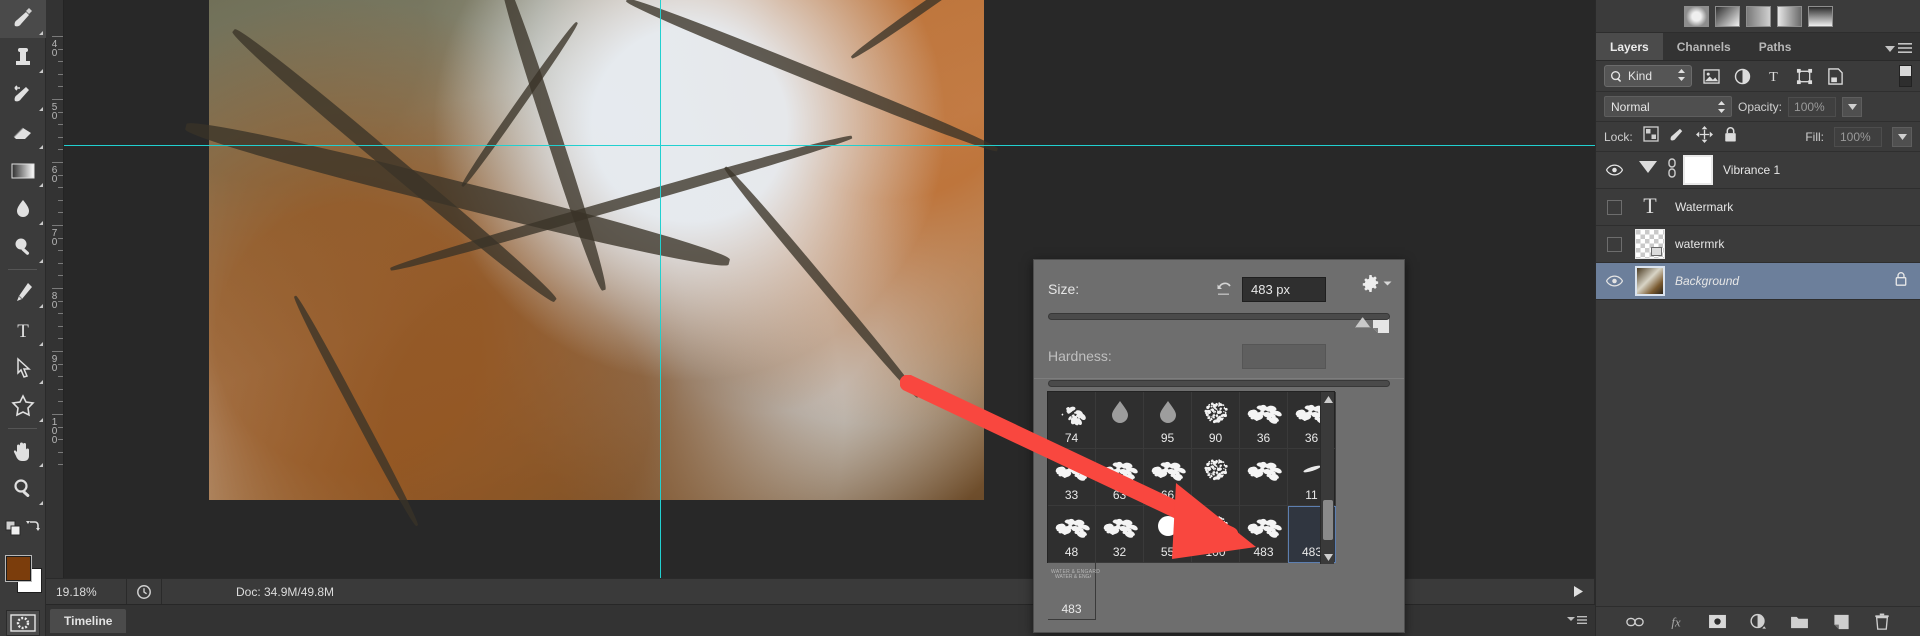  I want to click on layer-name: watermrk, so click(1694, 244).